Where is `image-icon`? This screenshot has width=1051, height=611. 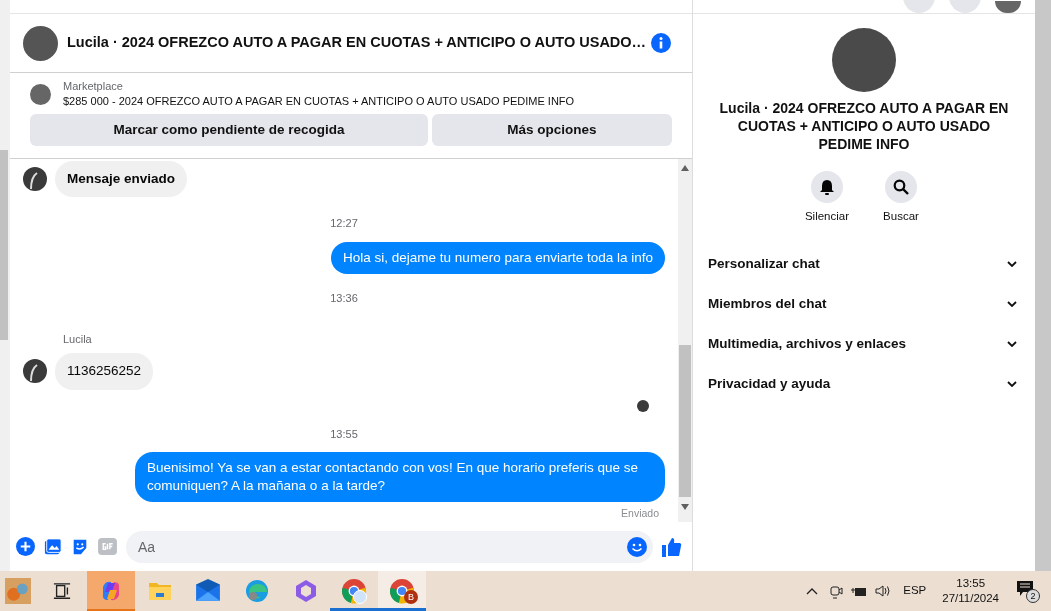 image-icon is located at coordinates (53, 546).